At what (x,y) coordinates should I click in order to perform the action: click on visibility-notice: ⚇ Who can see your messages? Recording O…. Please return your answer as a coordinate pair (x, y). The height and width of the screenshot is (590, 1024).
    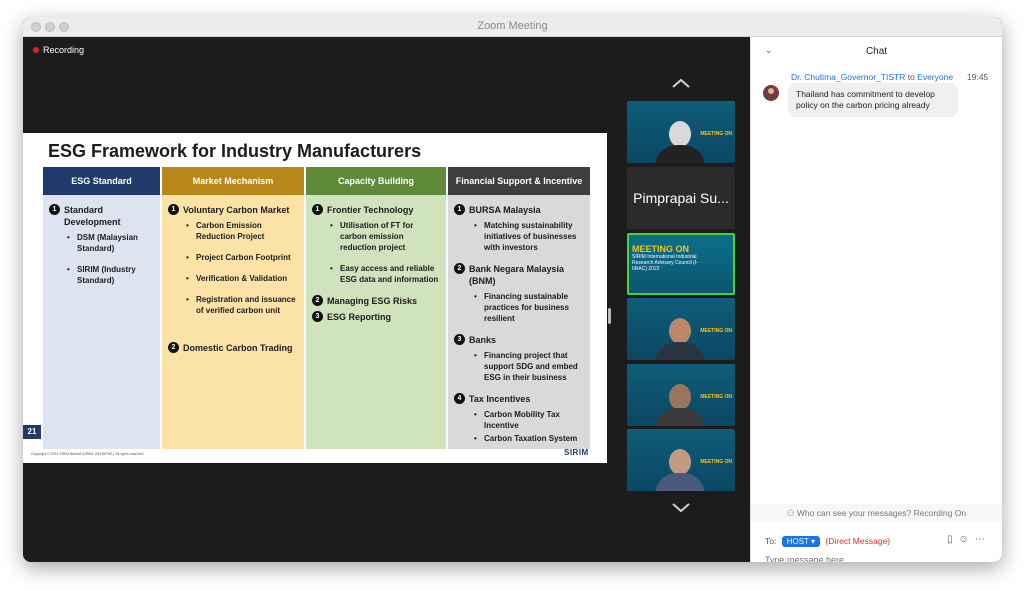
    Looking at the image, I should click on (876, 513).